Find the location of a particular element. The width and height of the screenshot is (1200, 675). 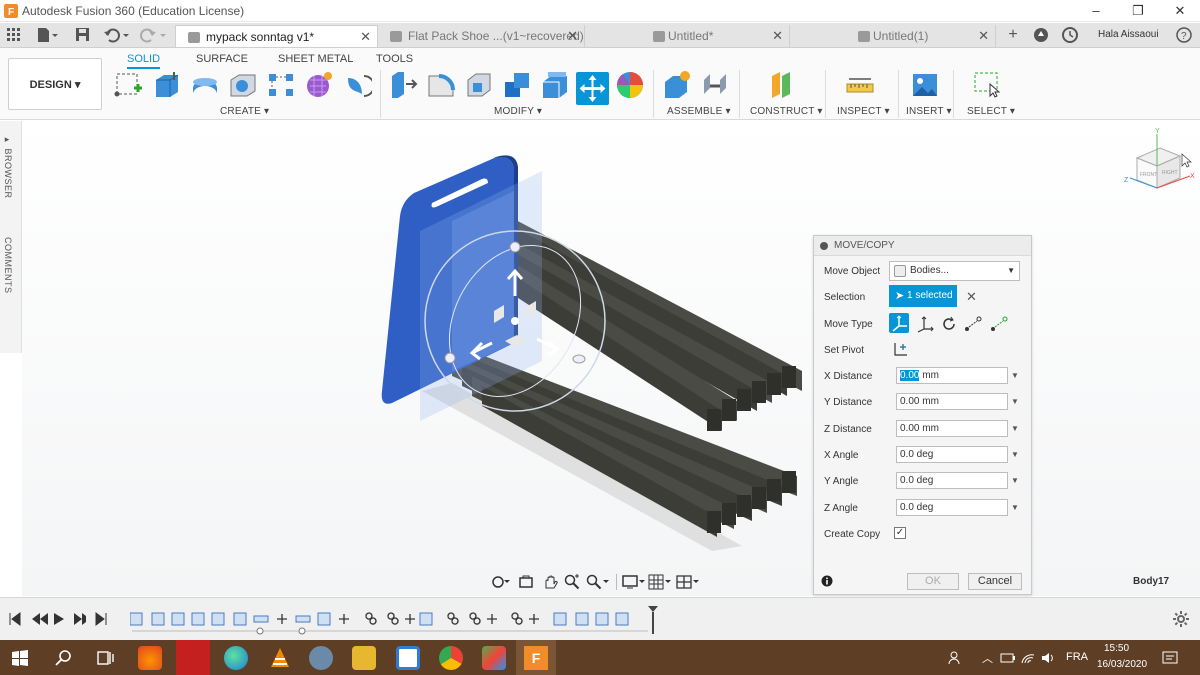

ok-button: OK is located at coordinates (933, 581).